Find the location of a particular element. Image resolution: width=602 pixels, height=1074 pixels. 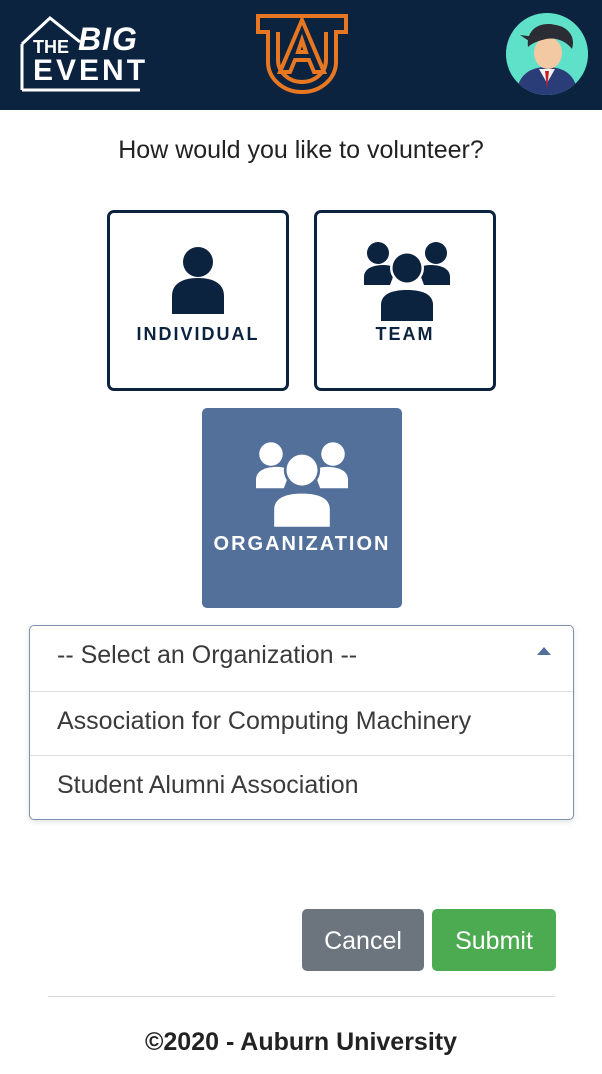

logo-text-event: EVENT is located at coordinates (91, 70).